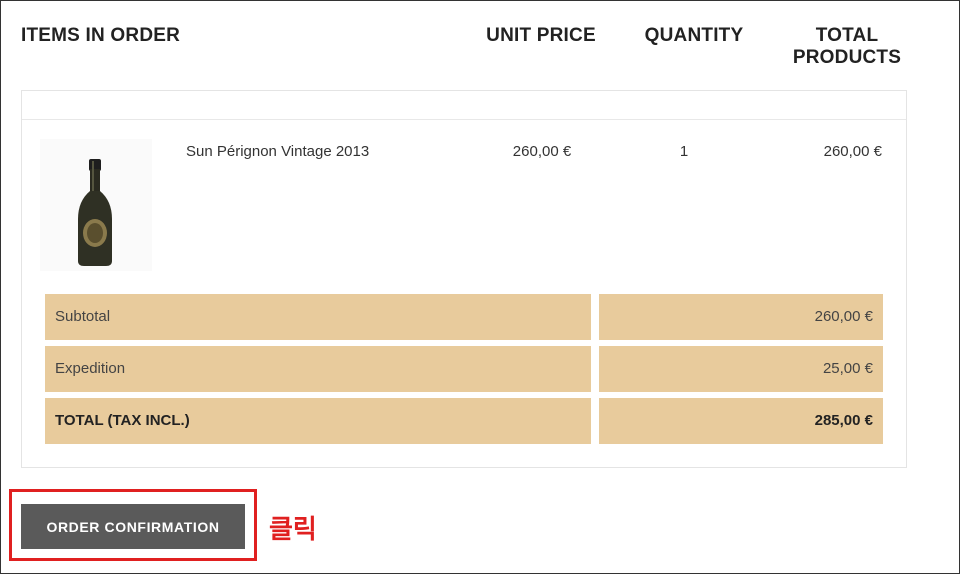  I want to click on summary-label: TOTAL (TAX INCL.), so click(122, 420).